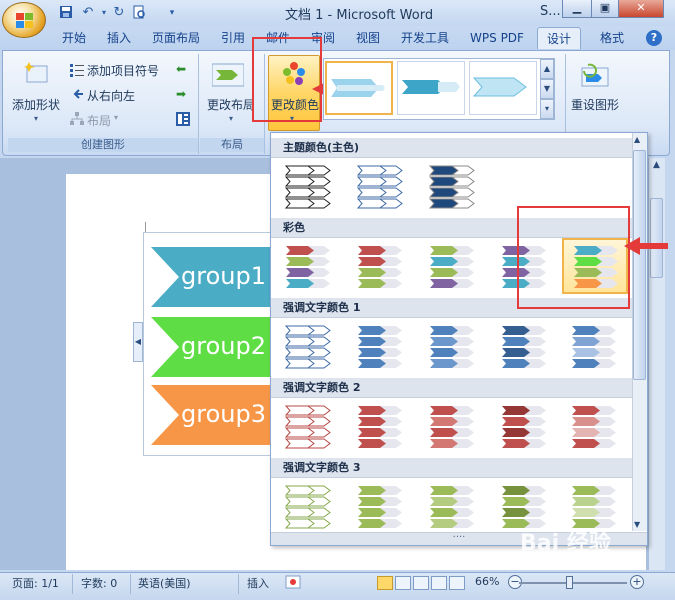 The image size is (675, 600). What do you see at coordinates (421, 583) in the screenshot?
I see `web-layout-view-button` at bounding box center [421, 583].